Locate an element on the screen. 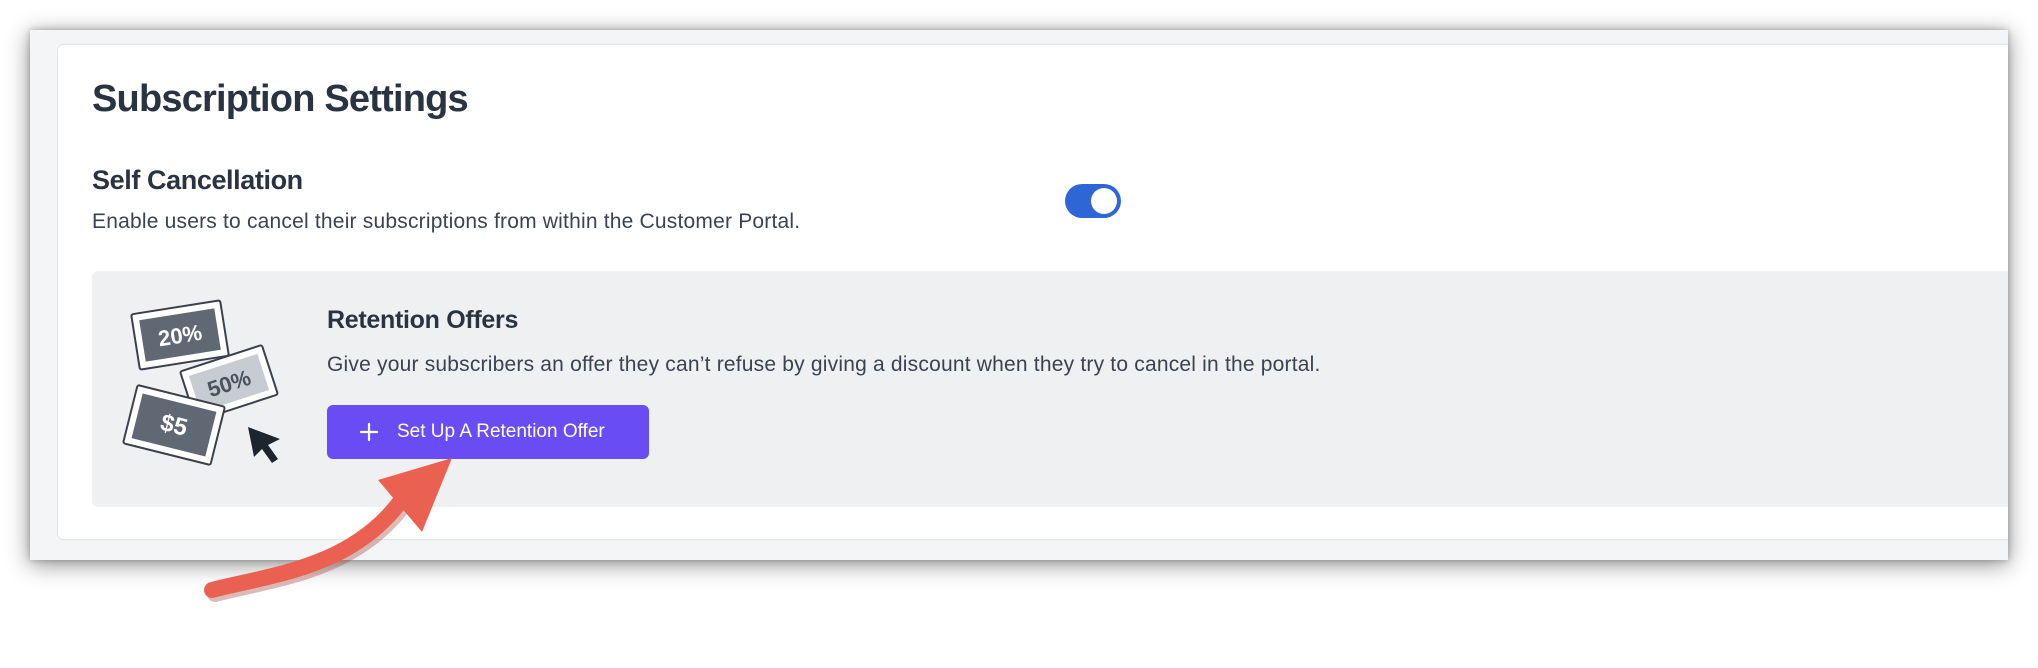 The image size is (2038, 668). toggle-knob is located at coordinates (1104, 201).